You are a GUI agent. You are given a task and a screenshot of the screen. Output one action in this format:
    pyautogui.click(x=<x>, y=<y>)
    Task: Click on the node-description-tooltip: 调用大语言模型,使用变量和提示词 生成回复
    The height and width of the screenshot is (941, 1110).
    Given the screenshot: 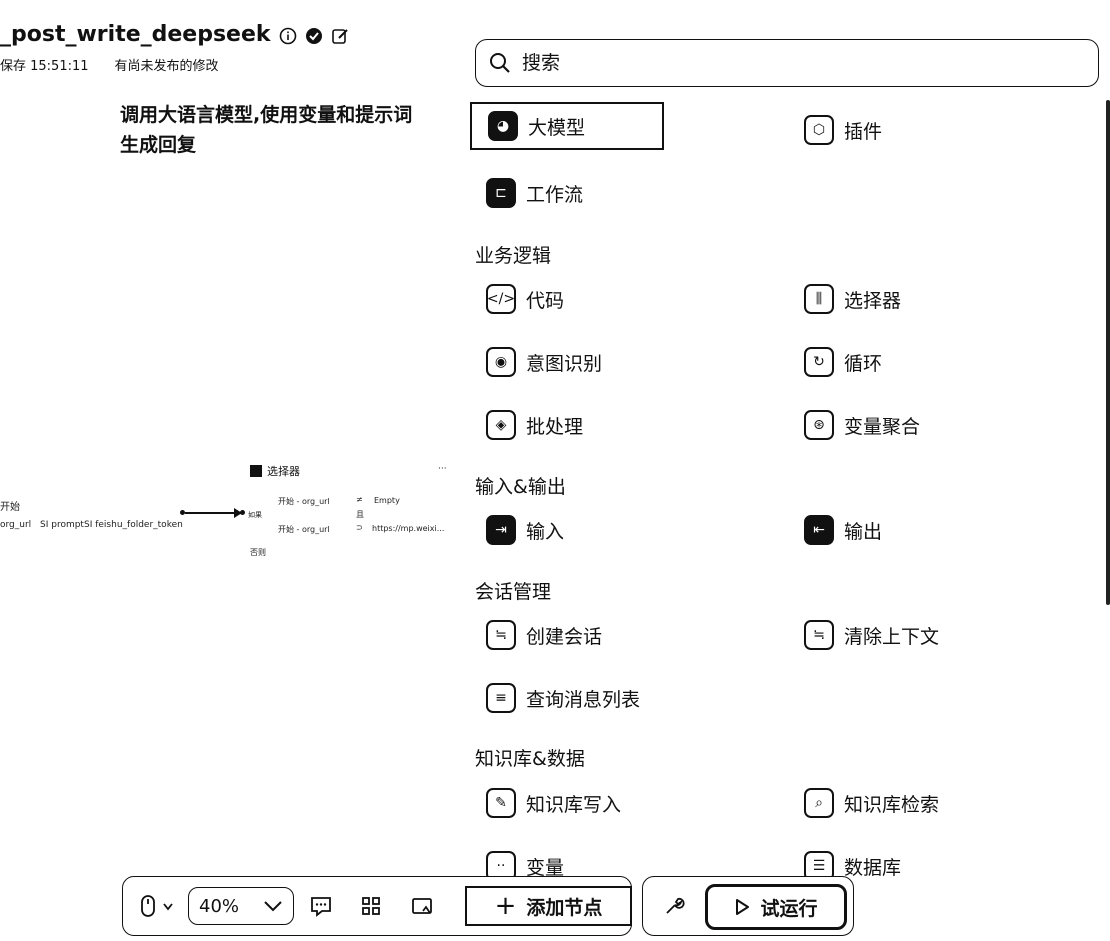 What is the action you would take?
    pyautogui.click(x=285, y=130)
    